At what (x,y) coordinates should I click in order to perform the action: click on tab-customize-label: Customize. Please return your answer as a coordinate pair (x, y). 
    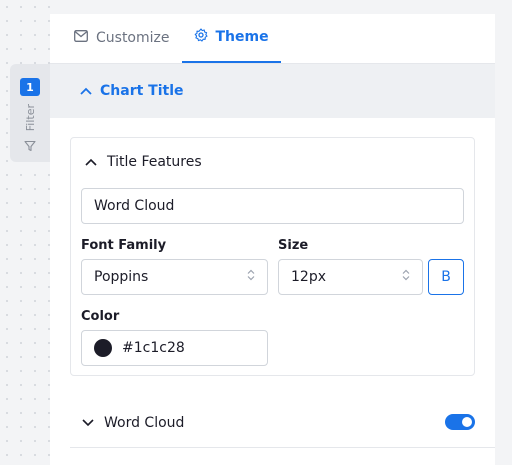
    Looking at the image, I should click on (133, 38).